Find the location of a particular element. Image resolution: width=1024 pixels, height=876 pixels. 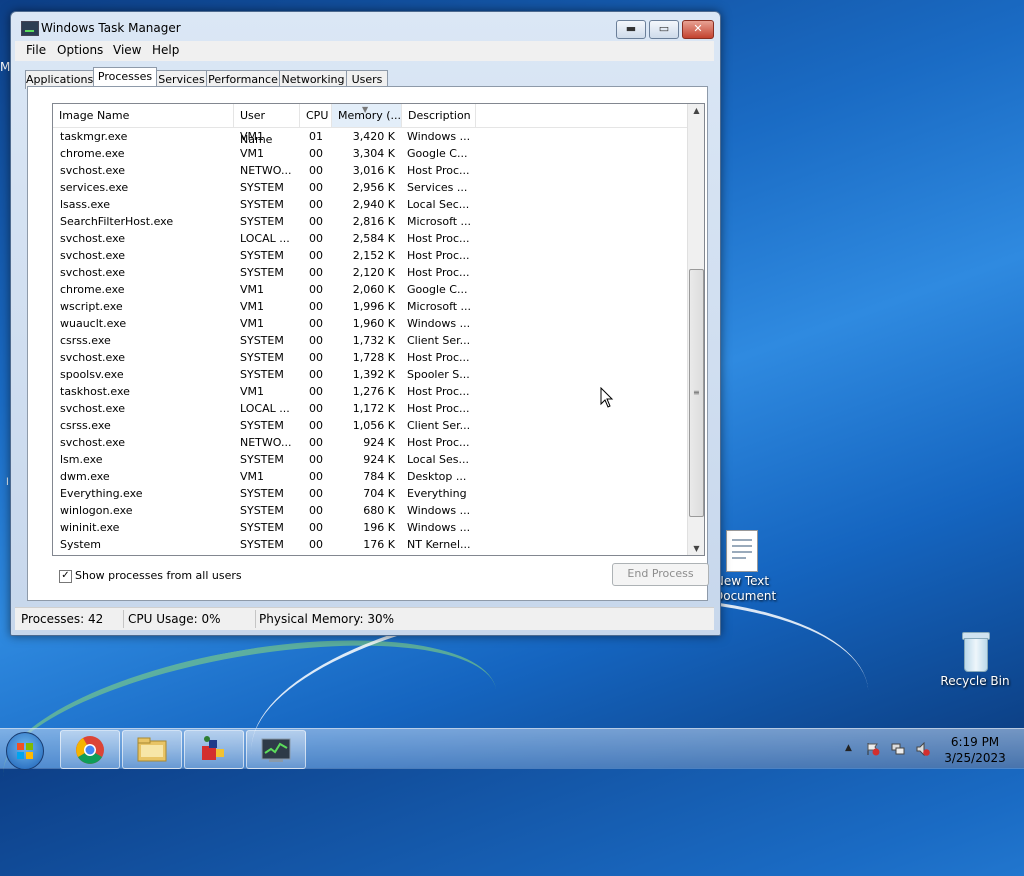

network-icon is located at coordinates (898, 749).